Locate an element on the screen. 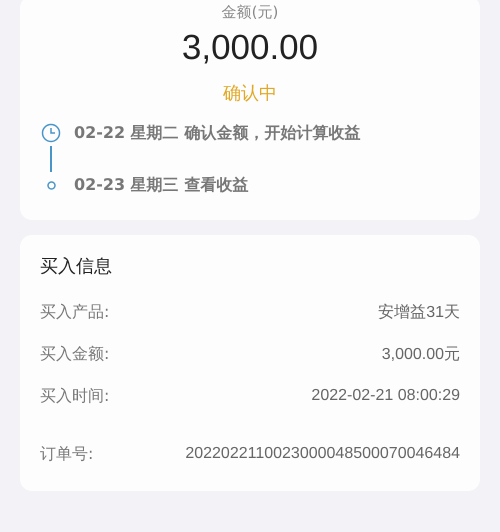 The width and height of the screenshot is (500, 532). clock-icon is located at coordinates (51, 133).